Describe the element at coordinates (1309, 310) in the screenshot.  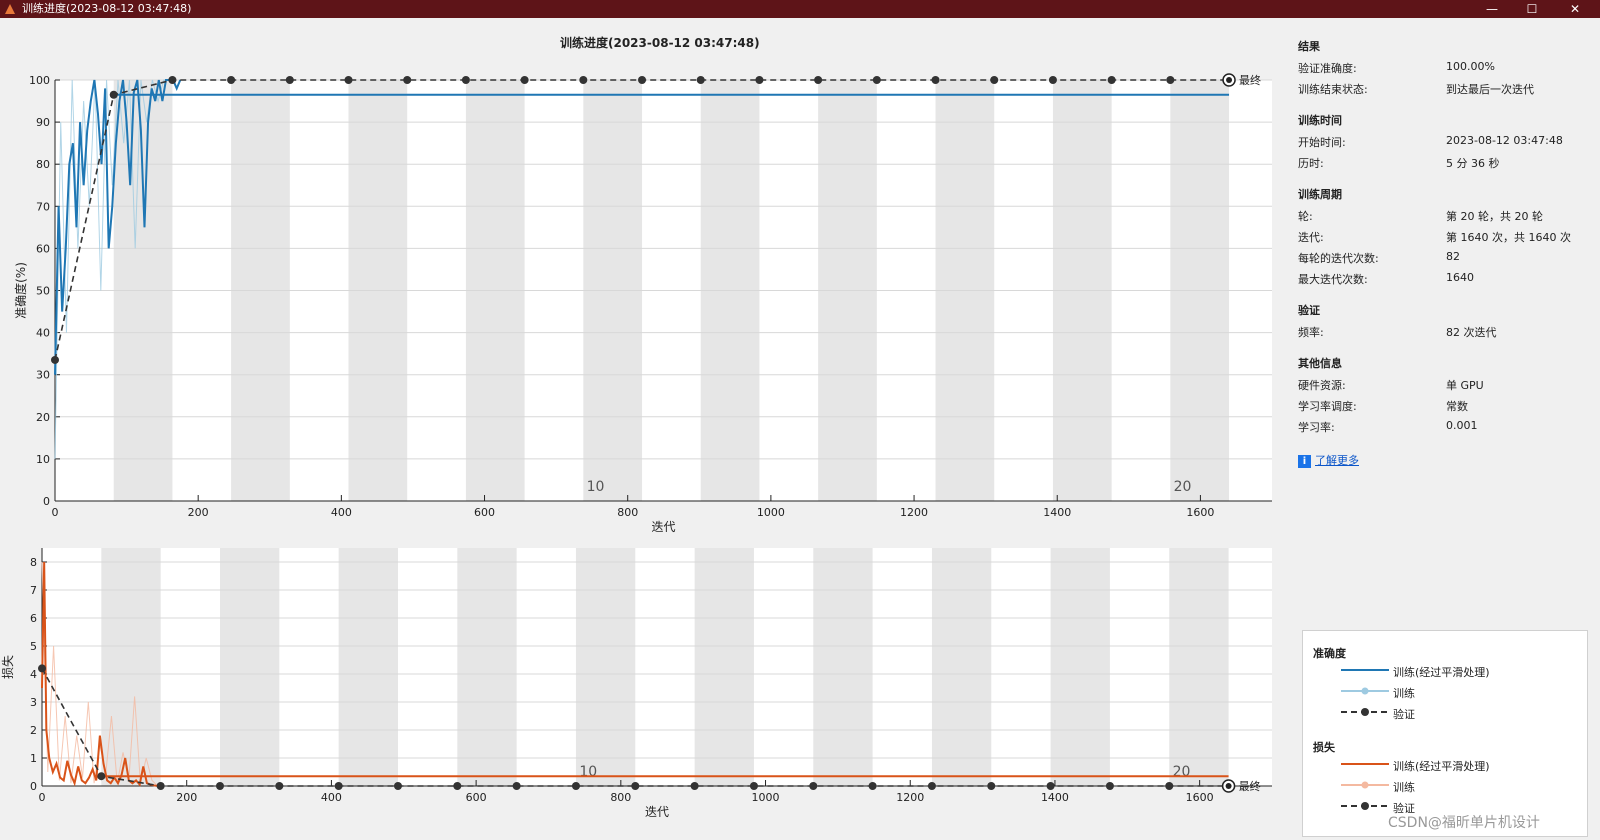
I see `validation-section-title: 验证` at that location.